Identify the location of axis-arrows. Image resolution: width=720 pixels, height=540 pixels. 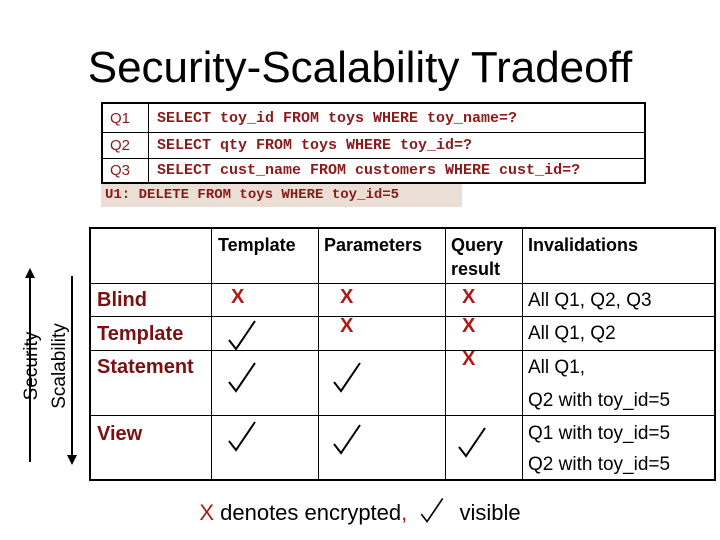
(51, 366).